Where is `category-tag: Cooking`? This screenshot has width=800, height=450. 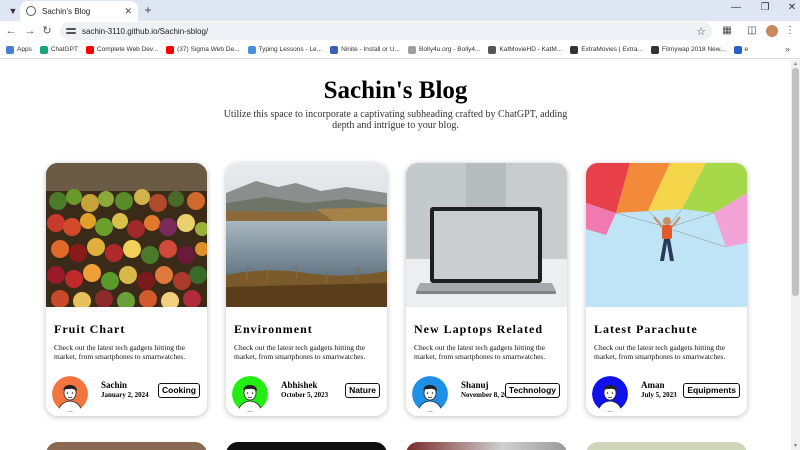 category-tag: Cooking is located at coordinates (179, 390).